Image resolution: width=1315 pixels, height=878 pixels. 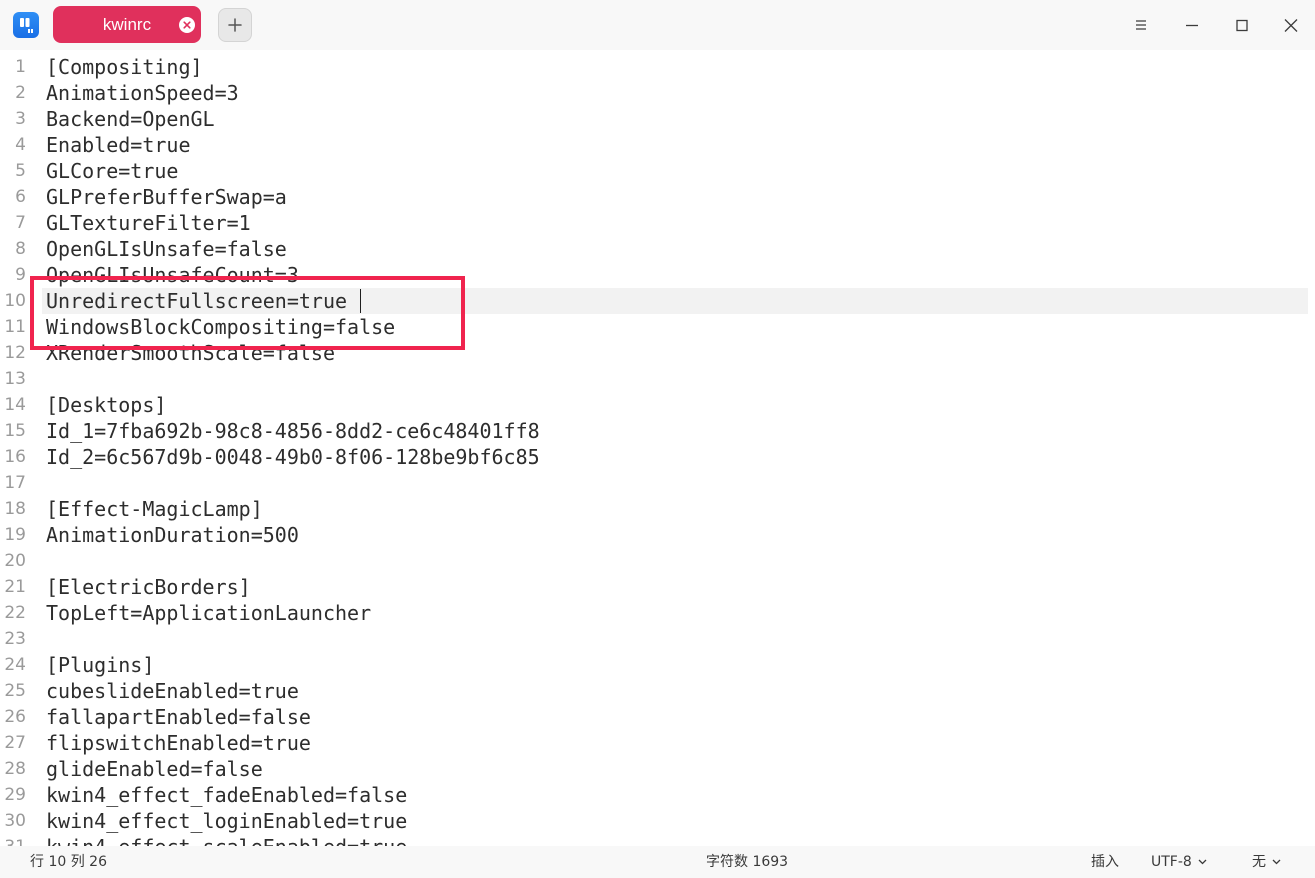 What do you see at coordinates (15, 457) in the screenshot?
I see `line-number: 16` at bounding box center [15, 457].